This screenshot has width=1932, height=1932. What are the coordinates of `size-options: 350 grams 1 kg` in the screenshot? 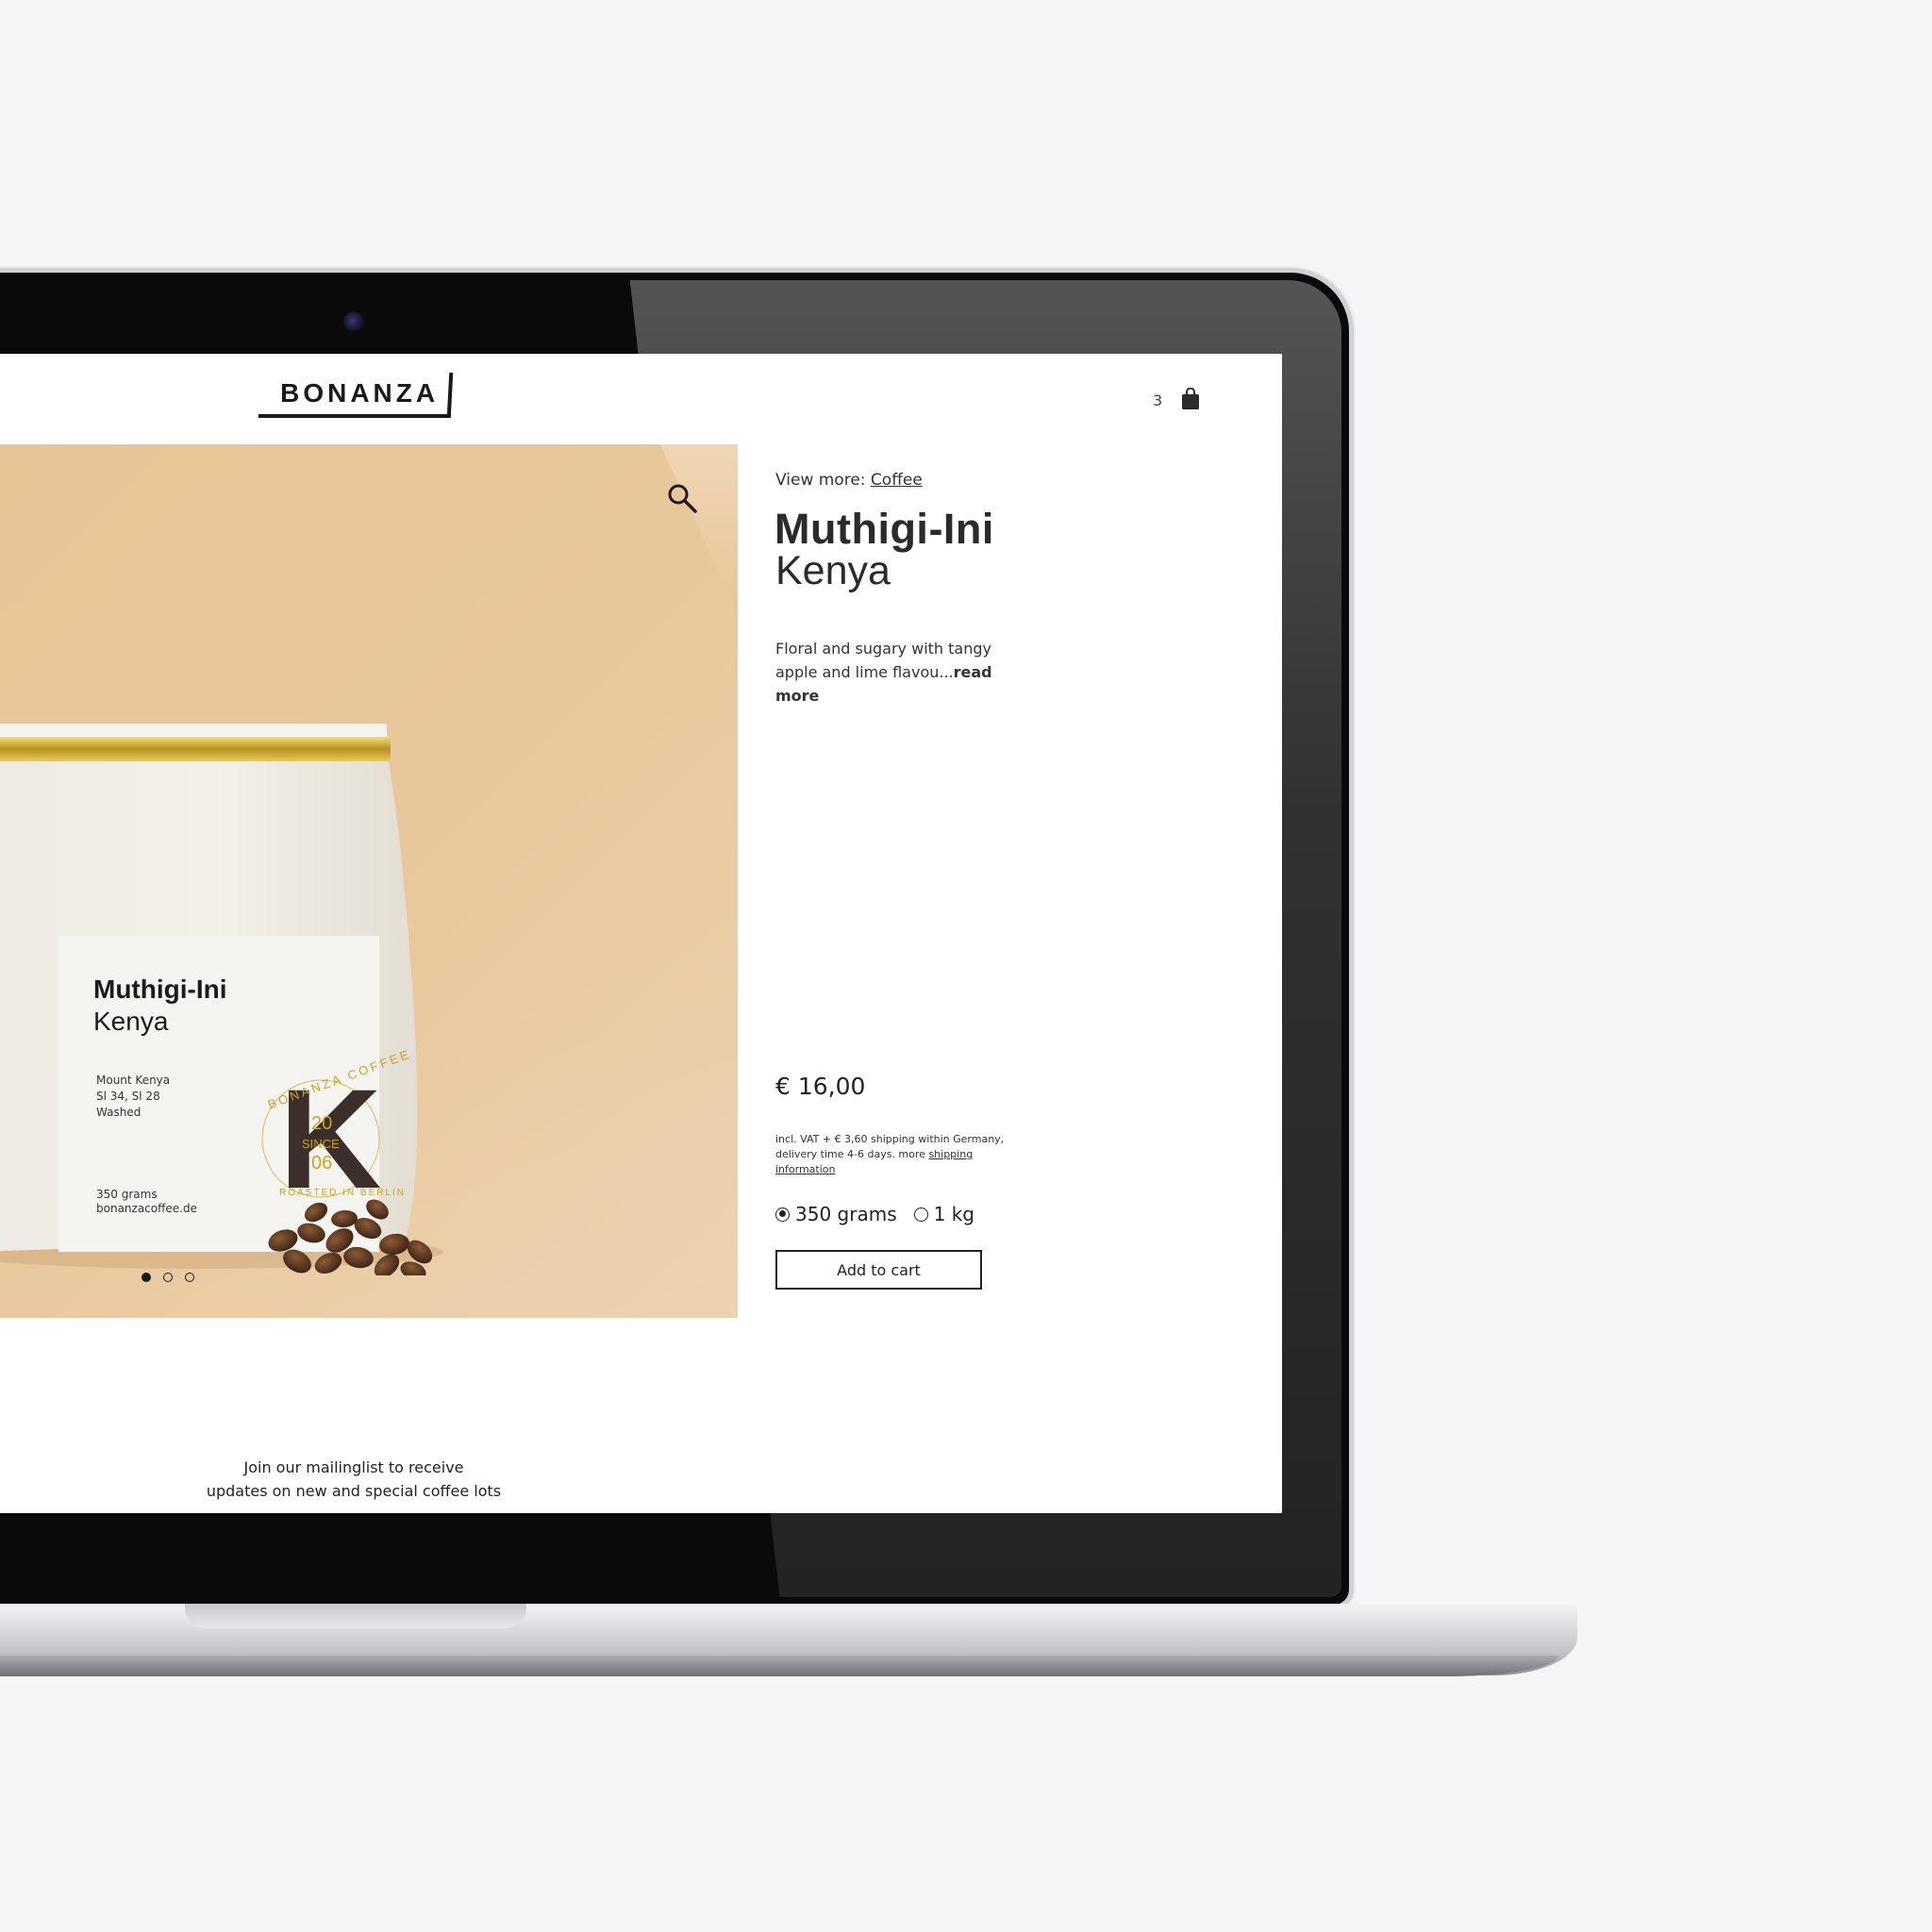 It's located at (875, 1214).